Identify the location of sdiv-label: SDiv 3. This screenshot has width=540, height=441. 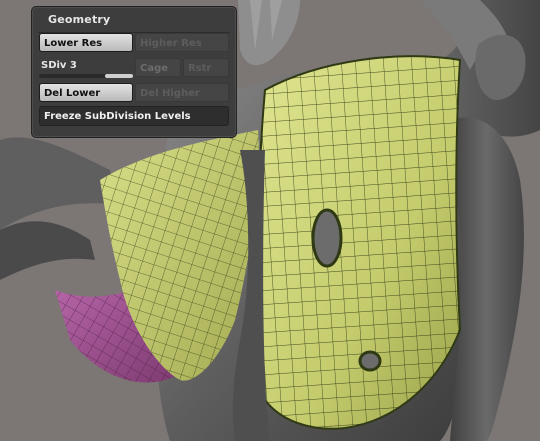
(59, 65).